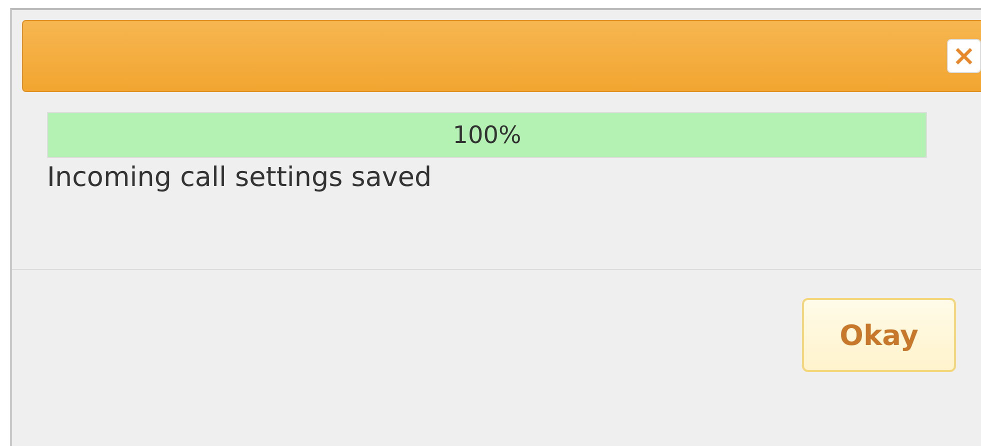 The height and width of the screenshot is (446, 981). I want to click on close-button: ×, so click(964, 56).